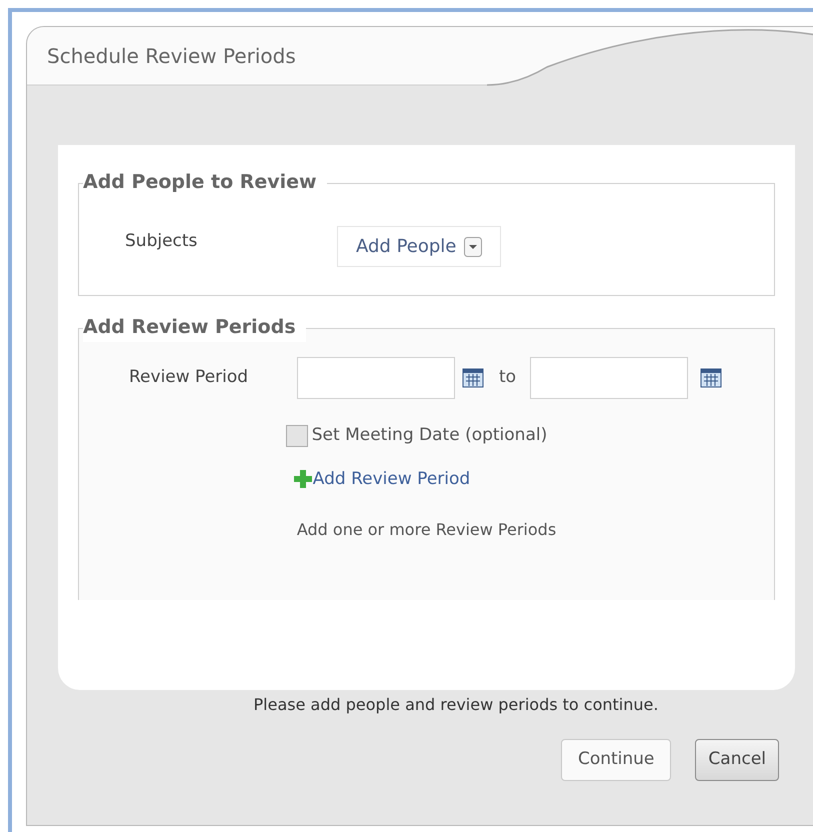  Describe the element at coordinates (171, 56) in the screenshot. I see `dialog-title: Schedule Review Periods` at that location.